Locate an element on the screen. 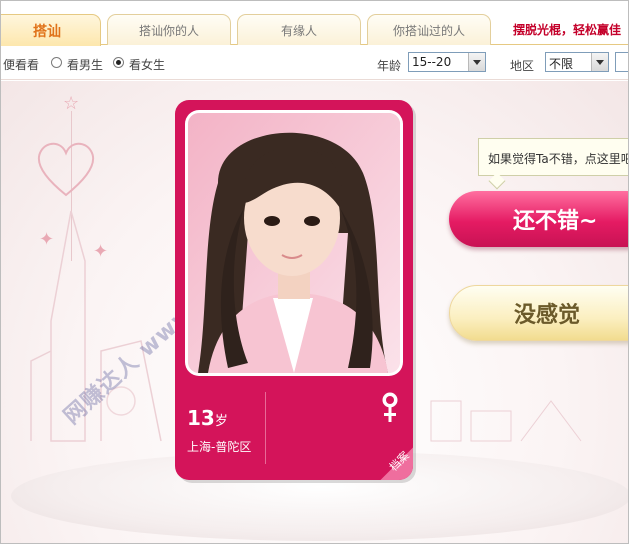 This screenshot has width=629, height=544. hint-tooltip: 如果觉得Ta不错，点这里吧 is located at coordinates (553, 157).